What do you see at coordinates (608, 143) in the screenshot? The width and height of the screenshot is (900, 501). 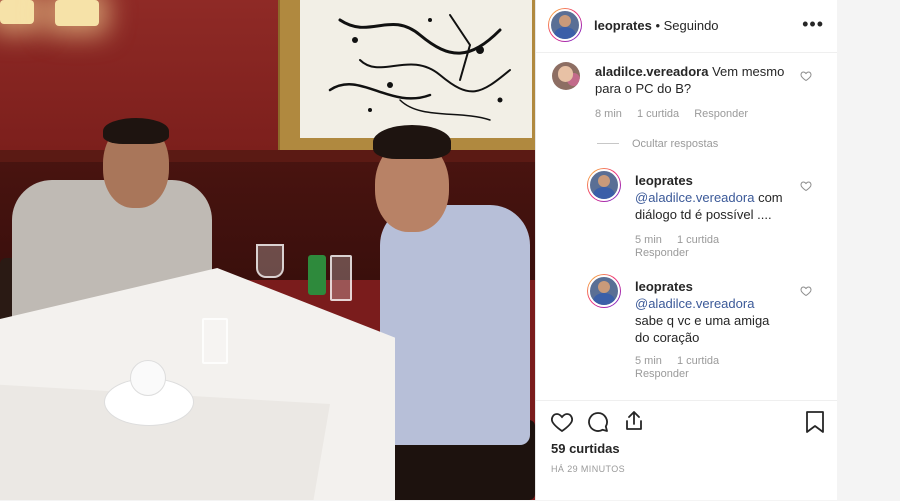 I see `hide-replies-line` at bounding box center [608, 143].